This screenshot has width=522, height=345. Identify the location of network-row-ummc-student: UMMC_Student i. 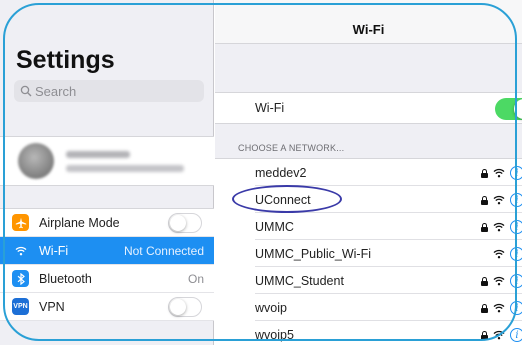
(368, 280).